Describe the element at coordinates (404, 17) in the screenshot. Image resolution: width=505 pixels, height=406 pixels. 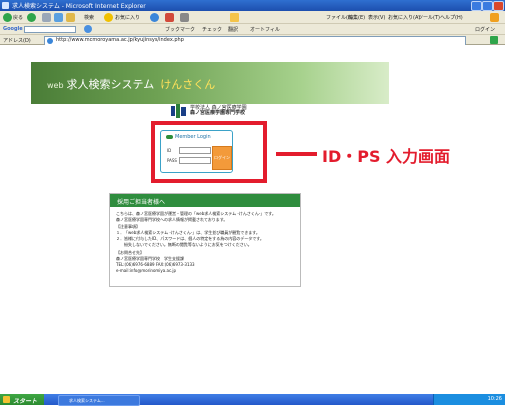
I see `menu-favorites: お気に入り(A)` at that location.